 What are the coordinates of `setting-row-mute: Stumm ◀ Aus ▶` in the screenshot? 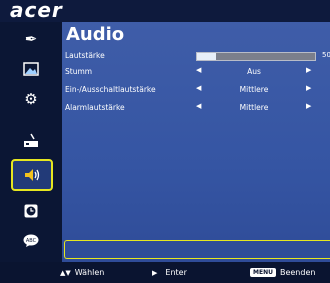 It's located at (196, 72).